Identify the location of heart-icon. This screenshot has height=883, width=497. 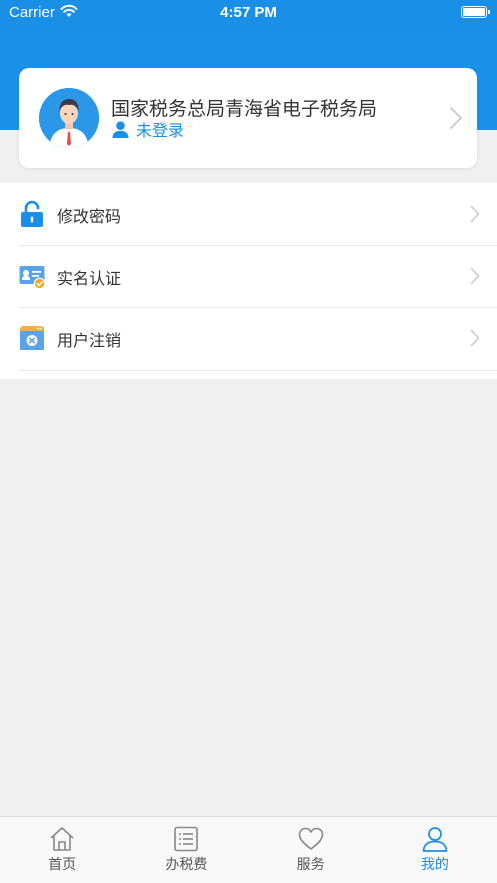
(310, 838).